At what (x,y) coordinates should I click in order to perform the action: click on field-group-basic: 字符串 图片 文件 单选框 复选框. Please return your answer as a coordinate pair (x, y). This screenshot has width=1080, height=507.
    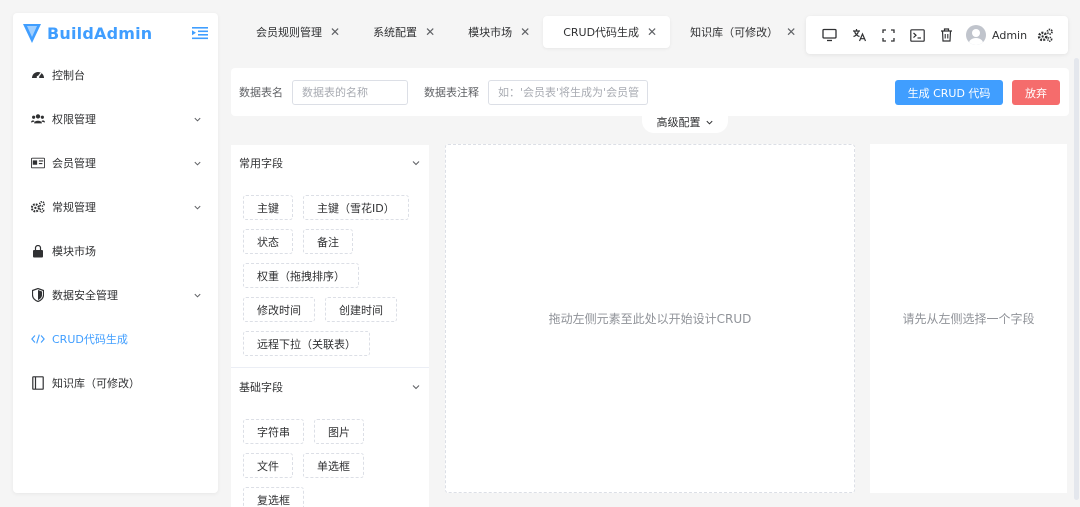
    Looking at the image, I should click on (330, 456).